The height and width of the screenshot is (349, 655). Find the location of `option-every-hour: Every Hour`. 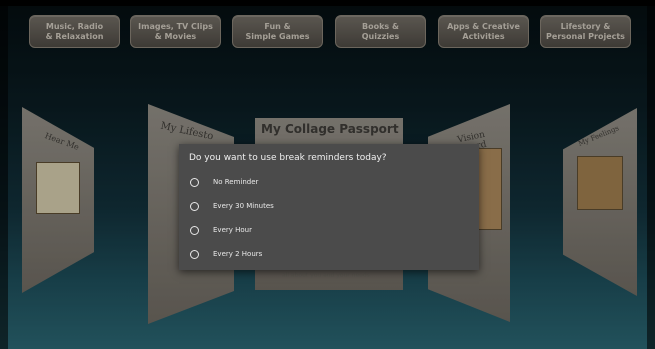

option-every-hour: Every Hour is located at coordinates (221, 230).